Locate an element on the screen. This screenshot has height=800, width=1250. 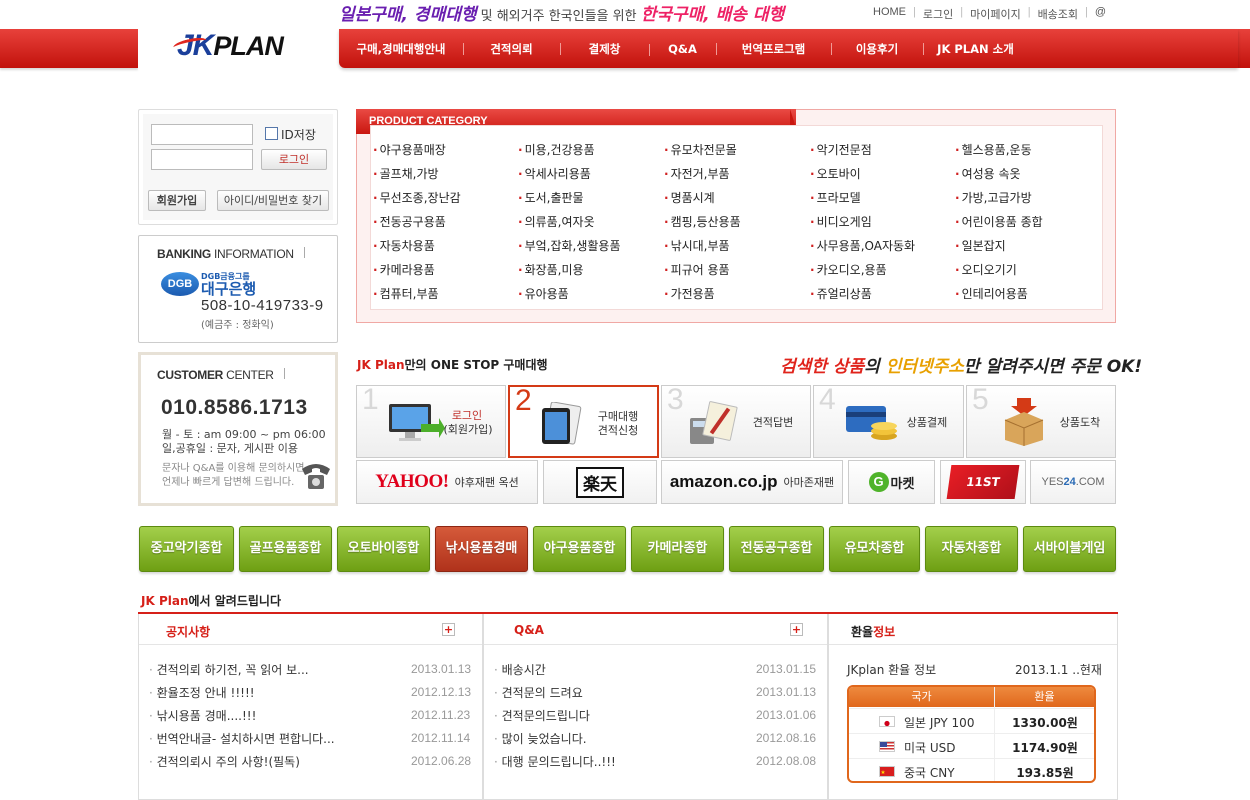
board-post-link: 견적문의드립니다 is located at coordinates (542, 715).